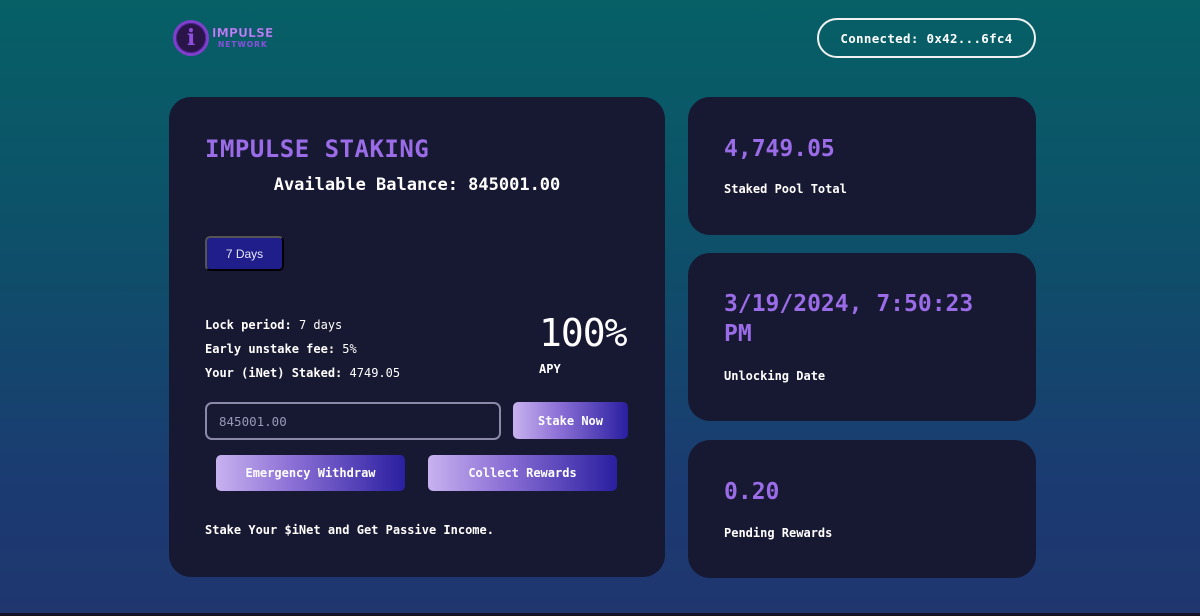 This screenshot has height=616, width=1200. Describe the element at coordinates (375, 373) in the screenshot. I see `info-value: 4749.05` at that location.